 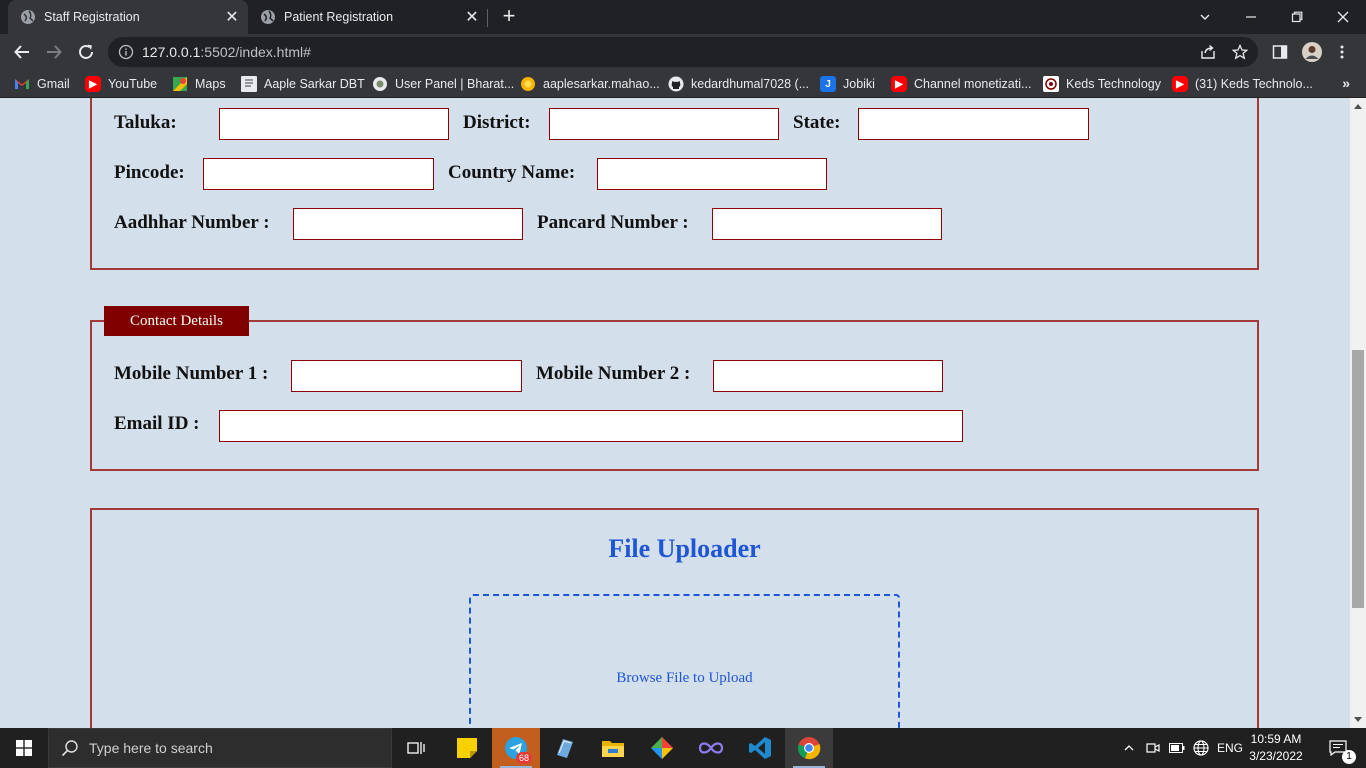 I want to click on new-tab-icon: +, so click(x=509, y=16).